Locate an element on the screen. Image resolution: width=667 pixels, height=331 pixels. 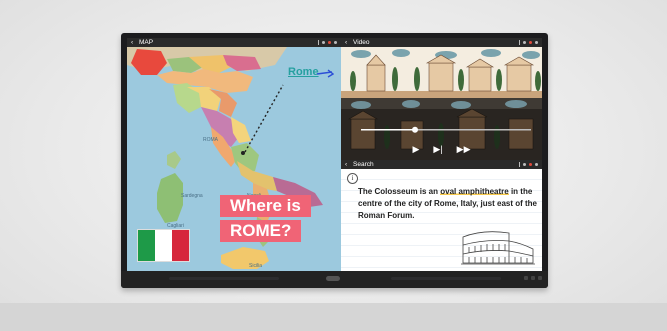
search-pane-title: Search is located at coordinates (363, 164).